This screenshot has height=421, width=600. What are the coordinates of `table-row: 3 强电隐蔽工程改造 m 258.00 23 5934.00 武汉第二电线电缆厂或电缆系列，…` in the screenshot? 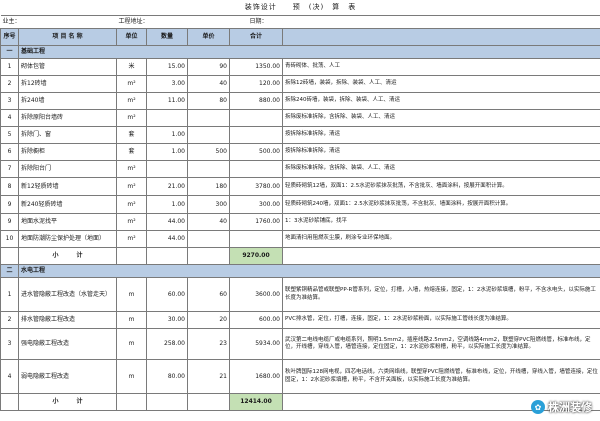 It's located at (300, 344).